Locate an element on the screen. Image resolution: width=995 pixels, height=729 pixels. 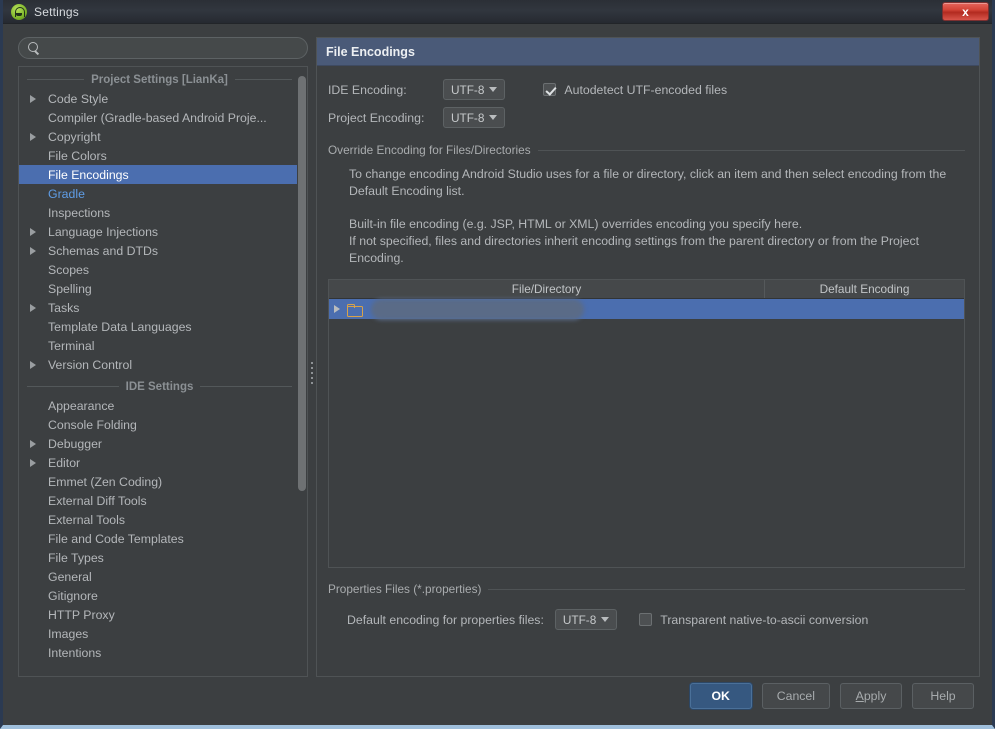
sidebar-item-language-injections: Language Injections is located at coordinates (159, 231).